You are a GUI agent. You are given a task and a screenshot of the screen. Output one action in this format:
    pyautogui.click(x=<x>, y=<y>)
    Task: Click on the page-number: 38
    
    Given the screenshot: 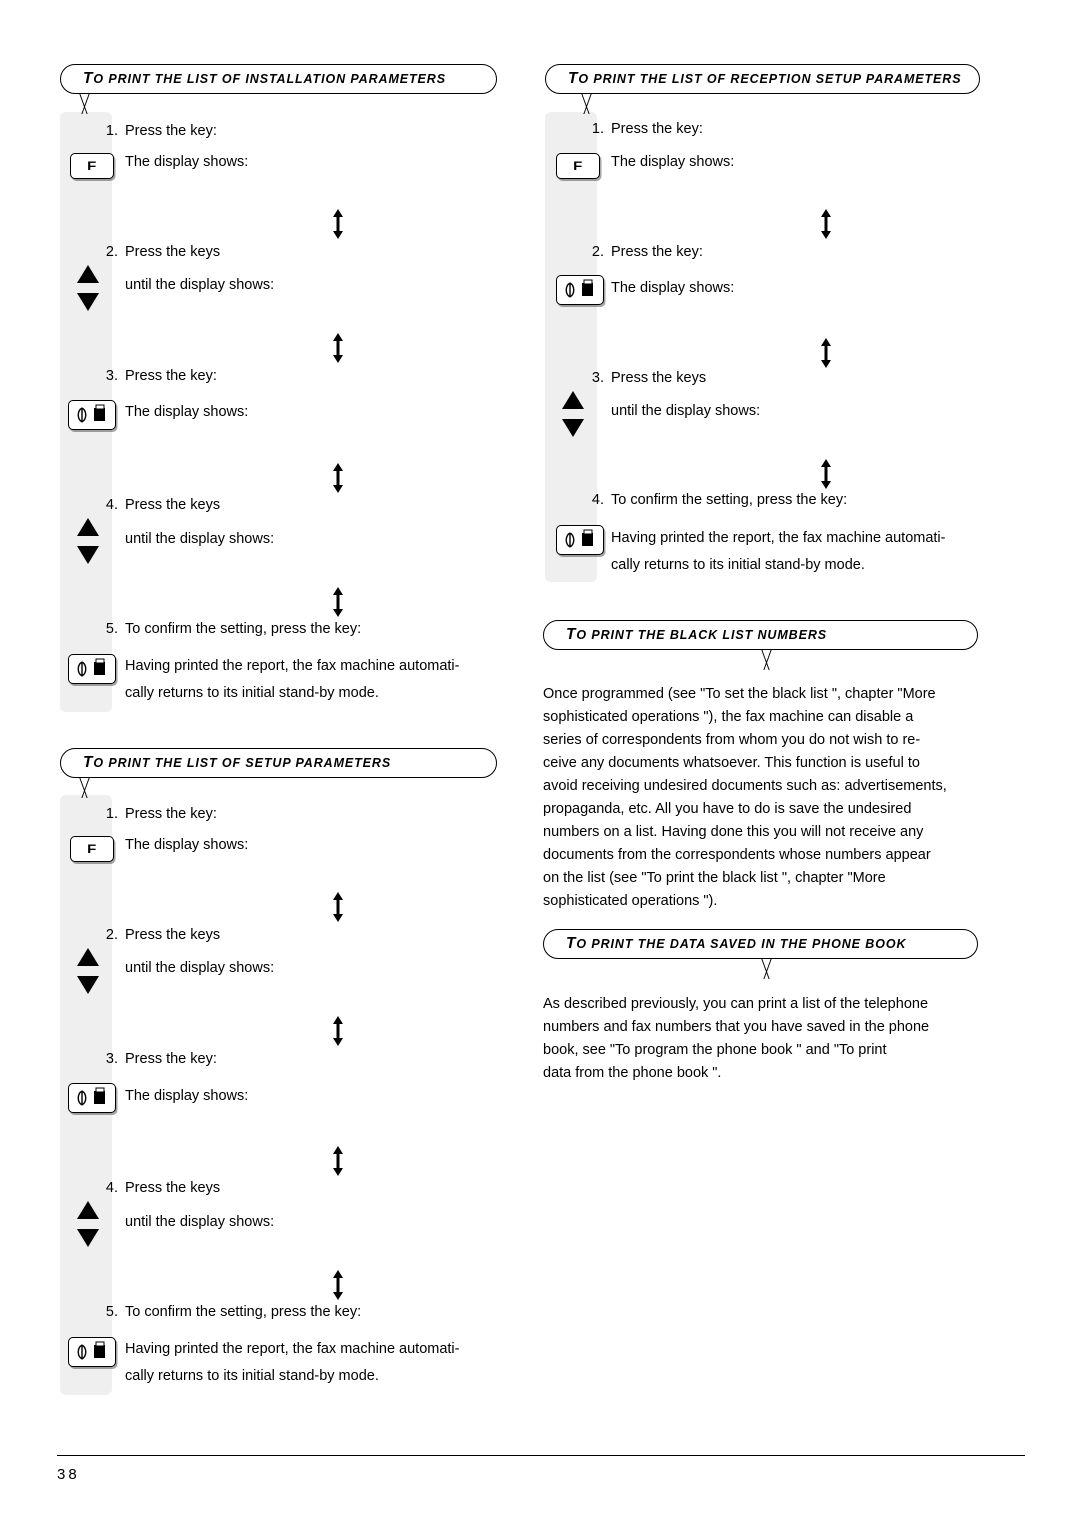 What is the action you would take?
    pyautogui.click(x=68, y=1474)
    